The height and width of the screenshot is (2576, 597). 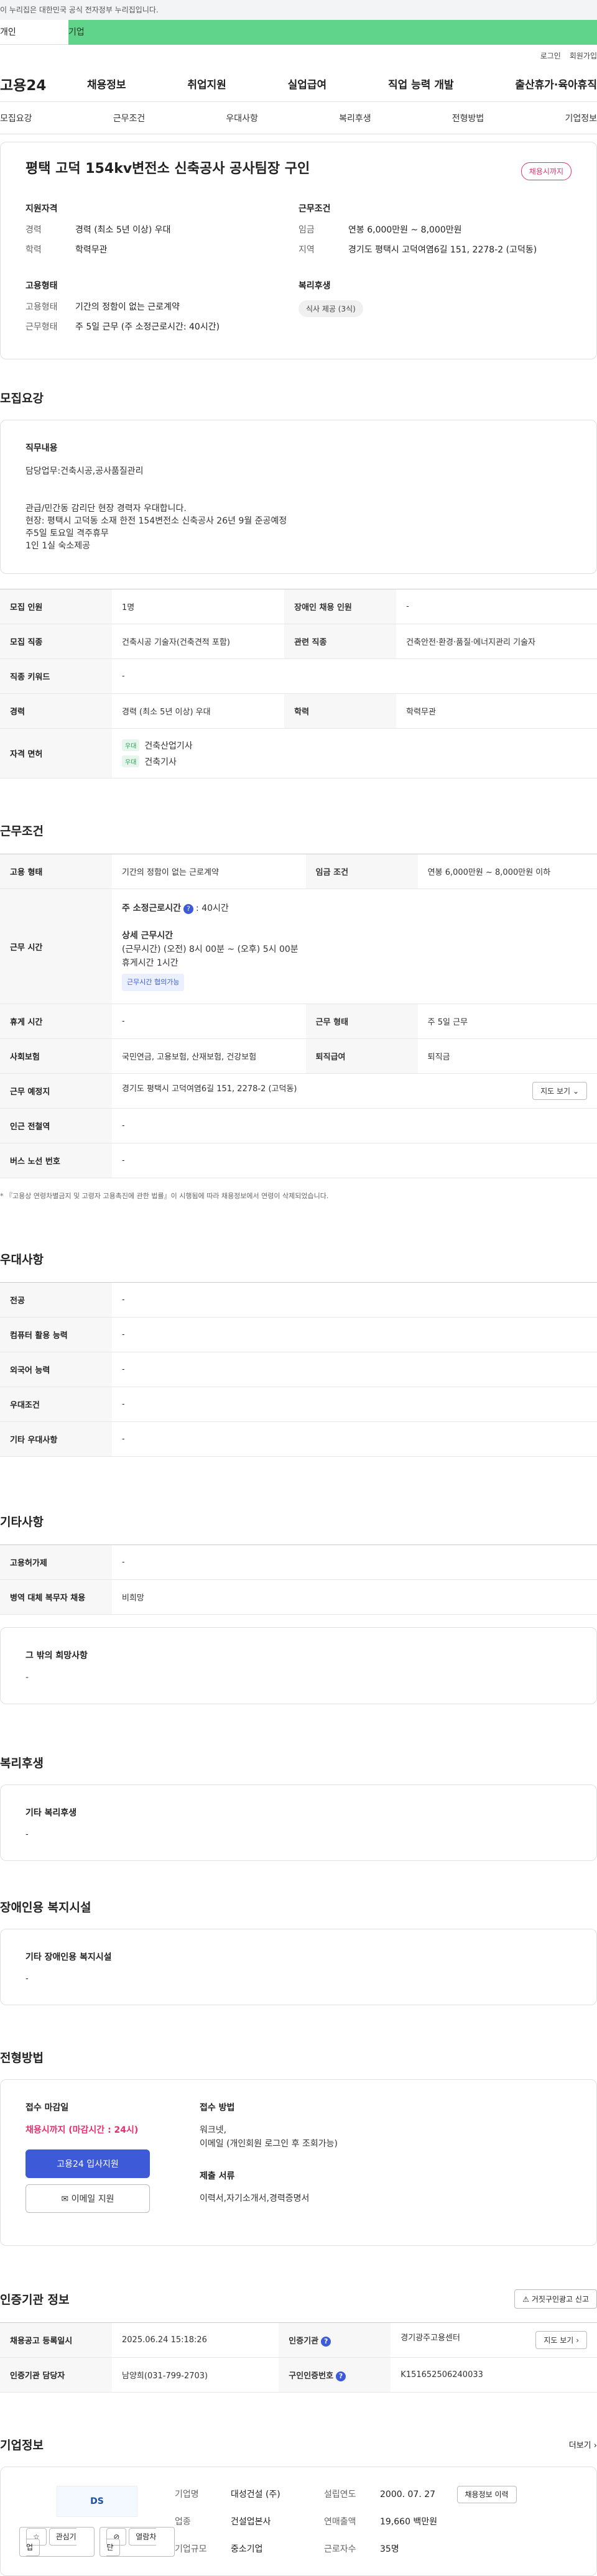 What do you see at coordinates (298, 1665) in the screenshot?
I see `other-extra-box: 그 밖의 희망사항 -` at bounding box center [298, 1665].